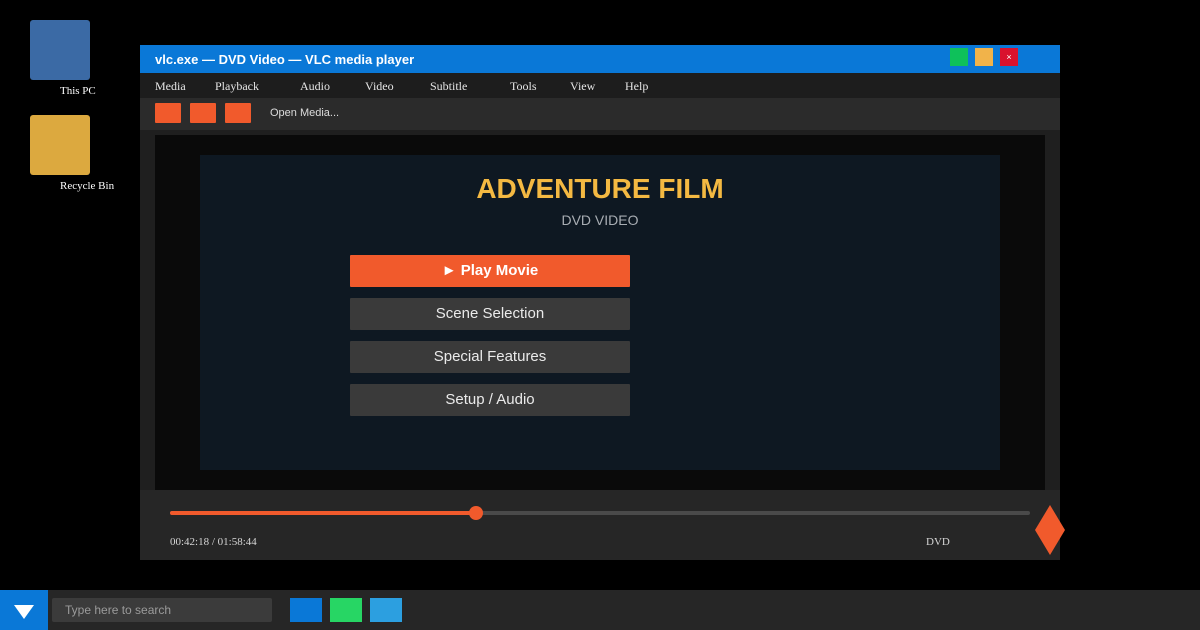 The height and width of the screenshot is (630, 1200). I want to click on start-button, so click(24, 610).